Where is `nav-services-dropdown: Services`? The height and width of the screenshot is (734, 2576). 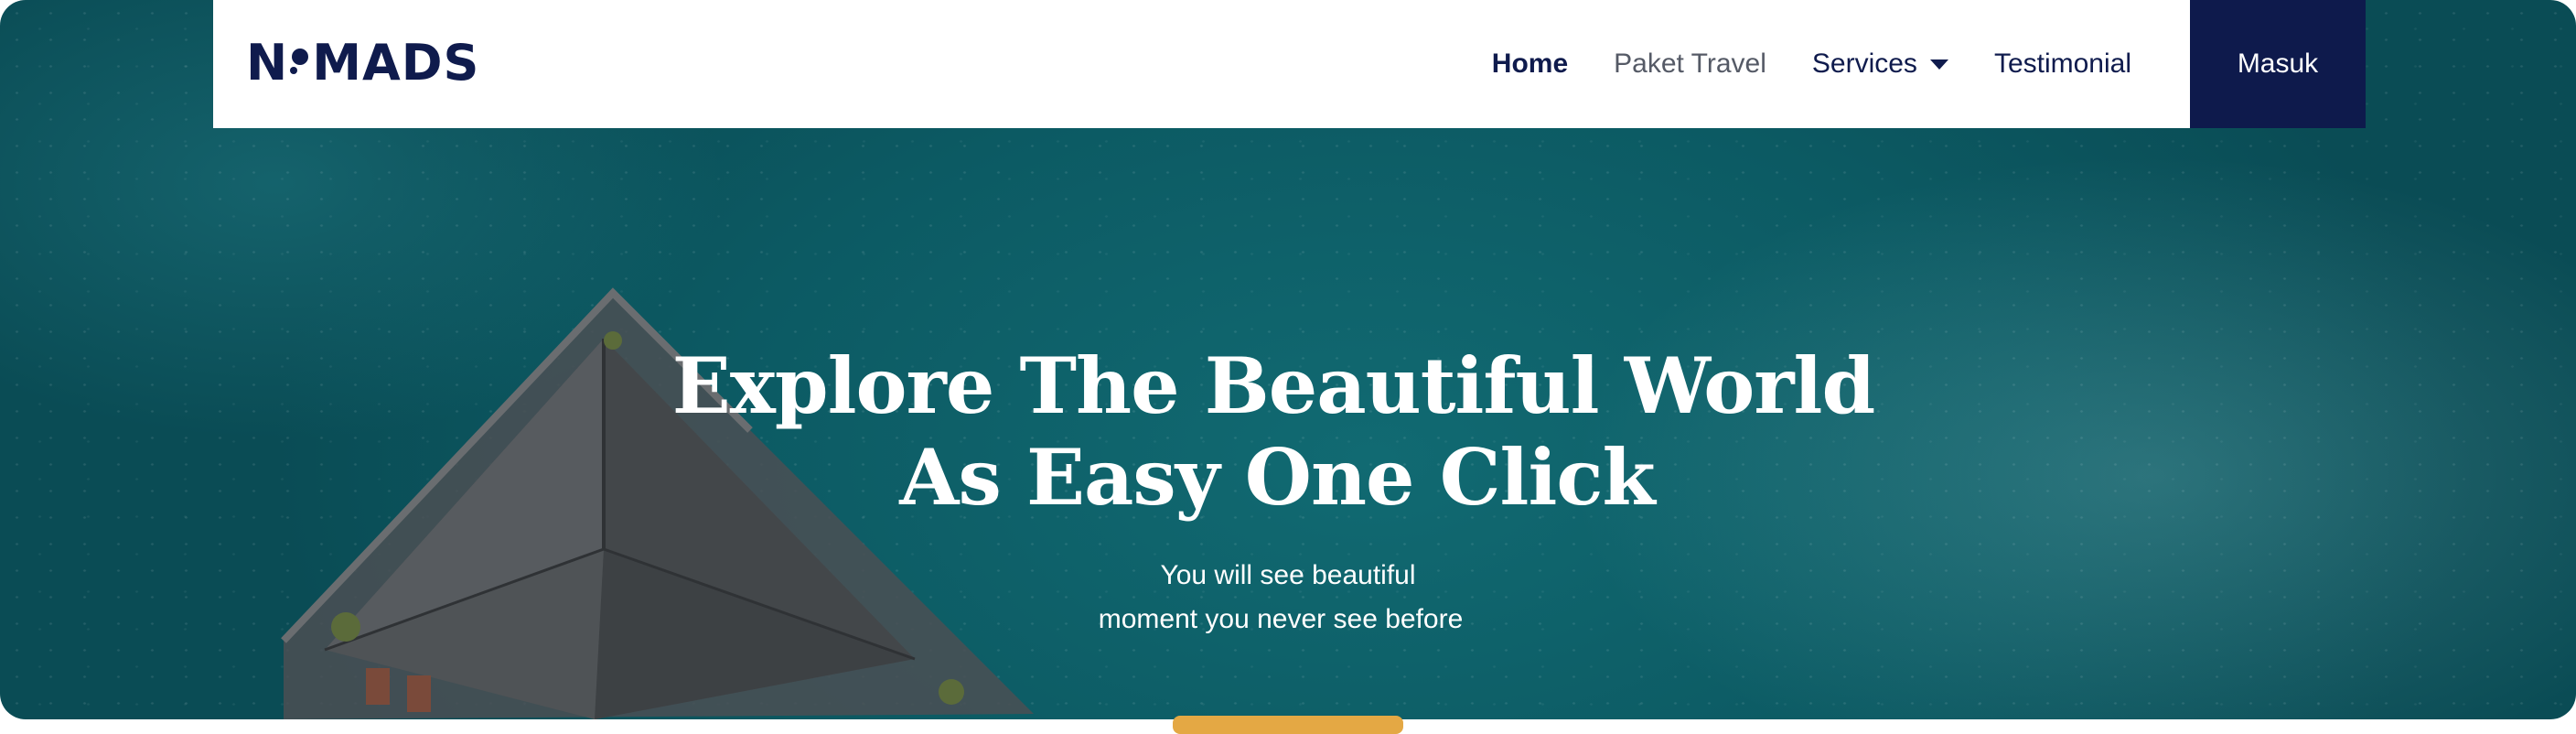 nav-services-dropdown: Services is located at coordinates (1880, 64).